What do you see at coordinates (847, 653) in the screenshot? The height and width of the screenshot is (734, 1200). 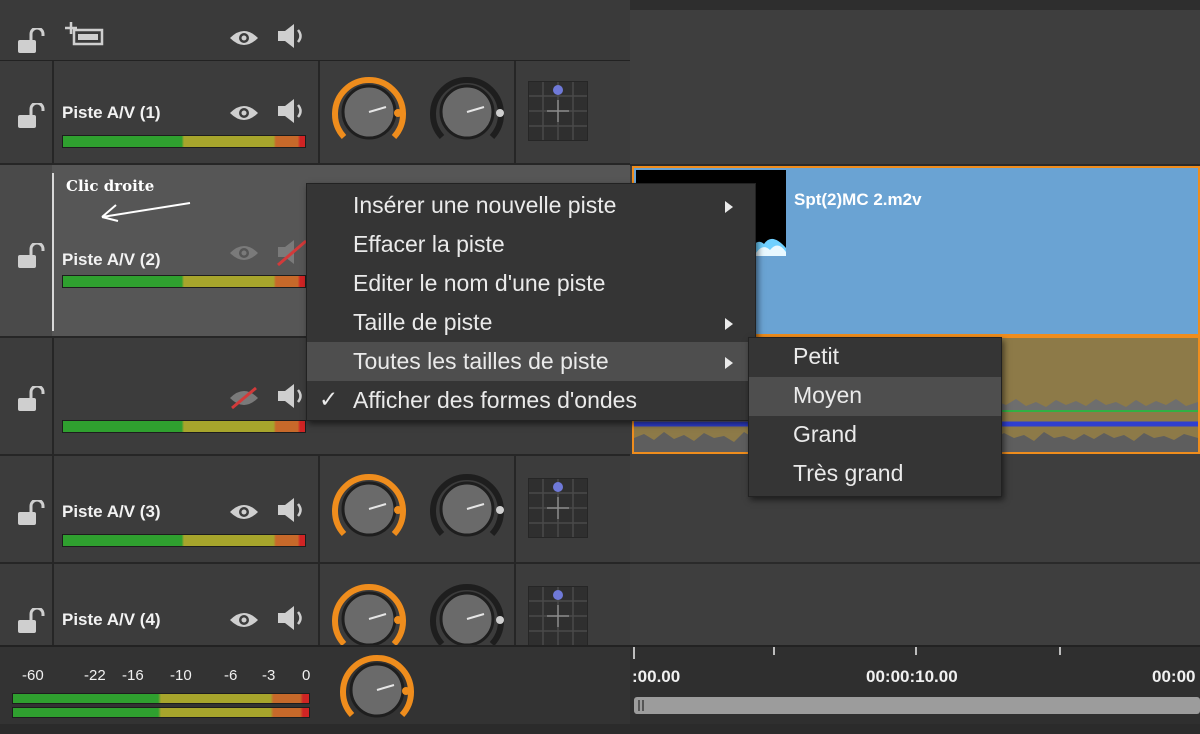 I see `ruler-ticks` at bounding box center [847, 653].